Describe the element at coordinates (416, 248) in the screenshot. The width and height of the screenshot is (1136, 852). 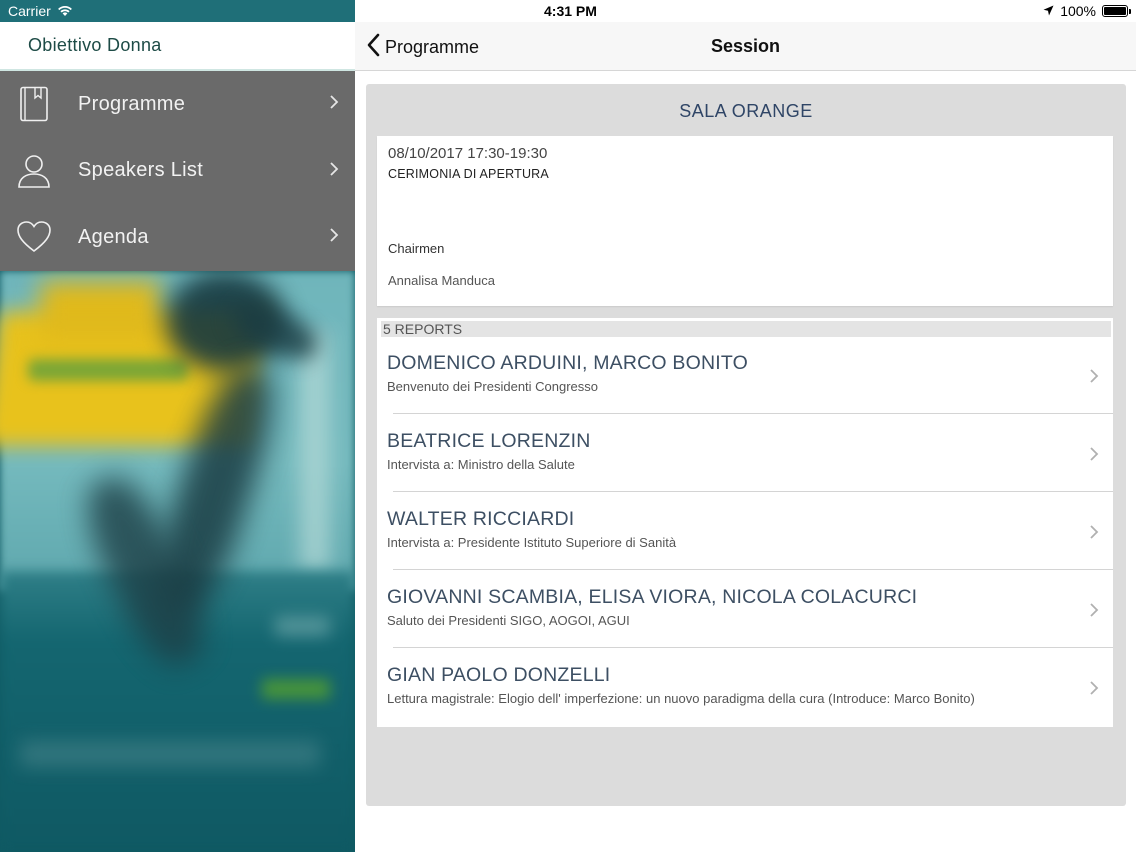
I see `chairmen-heading: Chairmen` at that location.